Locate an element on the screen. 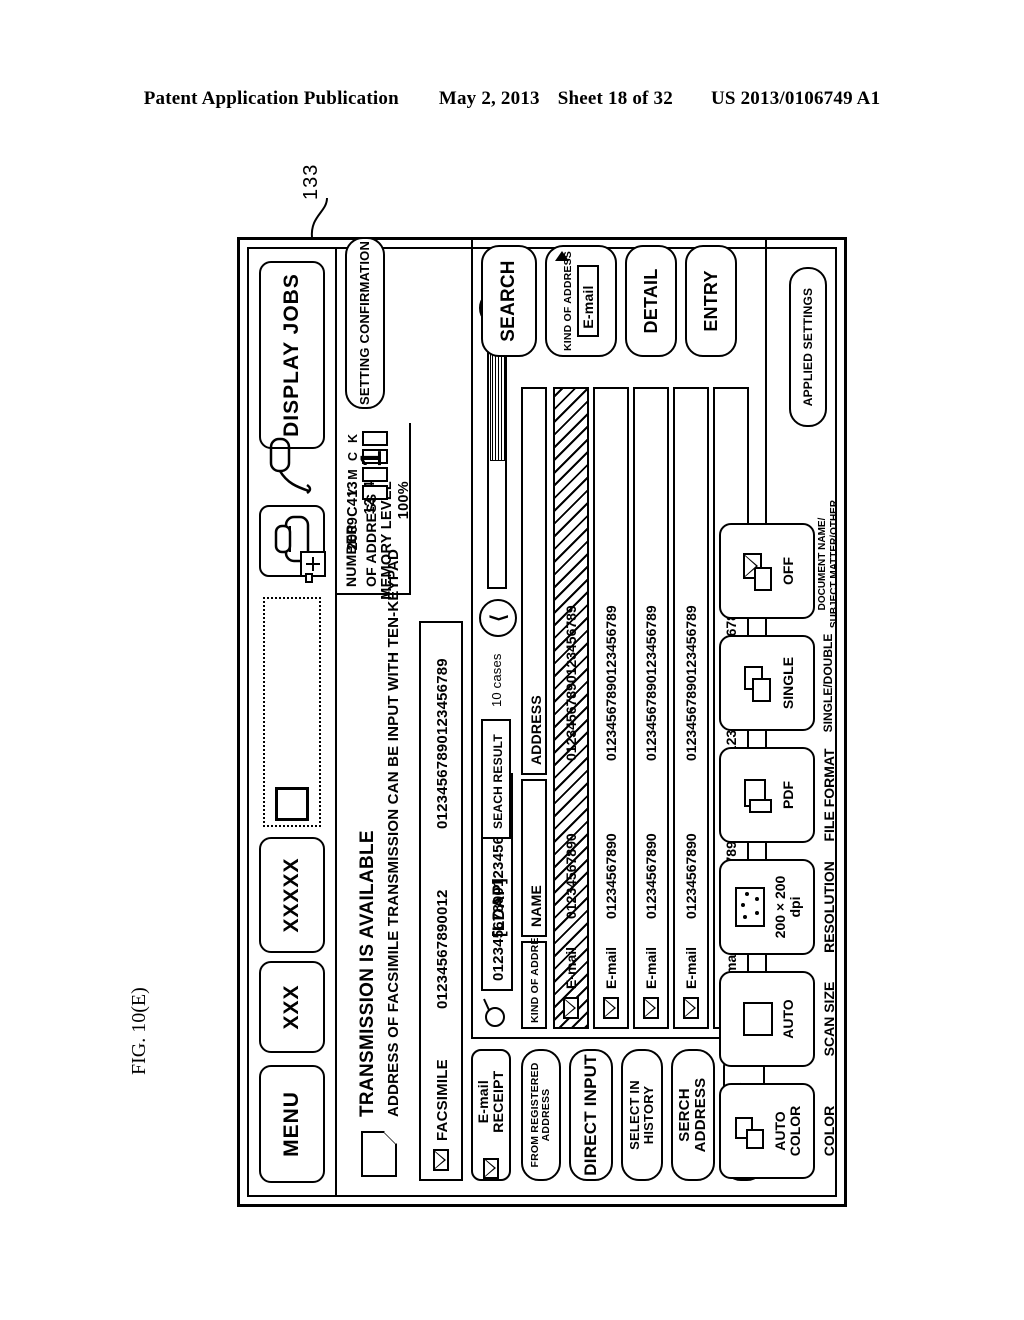  number-of-address-block: NUMBER OF ADDRESS 1 is located at coordinates (374, 509).